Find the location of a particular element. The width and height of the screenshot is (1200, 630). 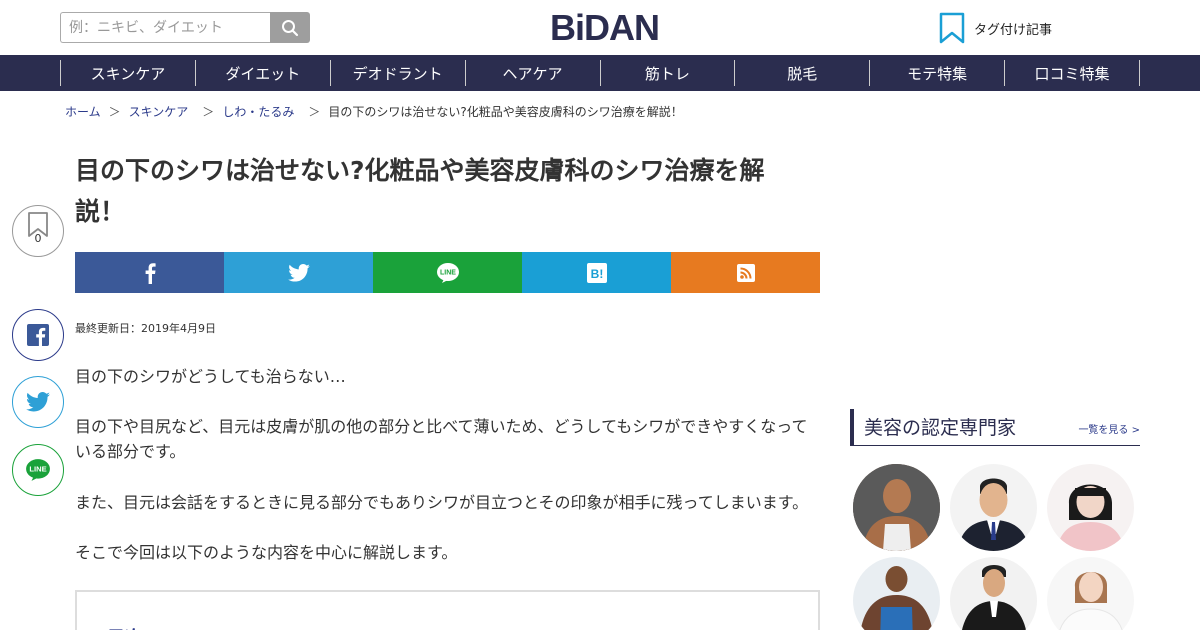

share-hatena-button: B! is located at coordinates (596, 272).